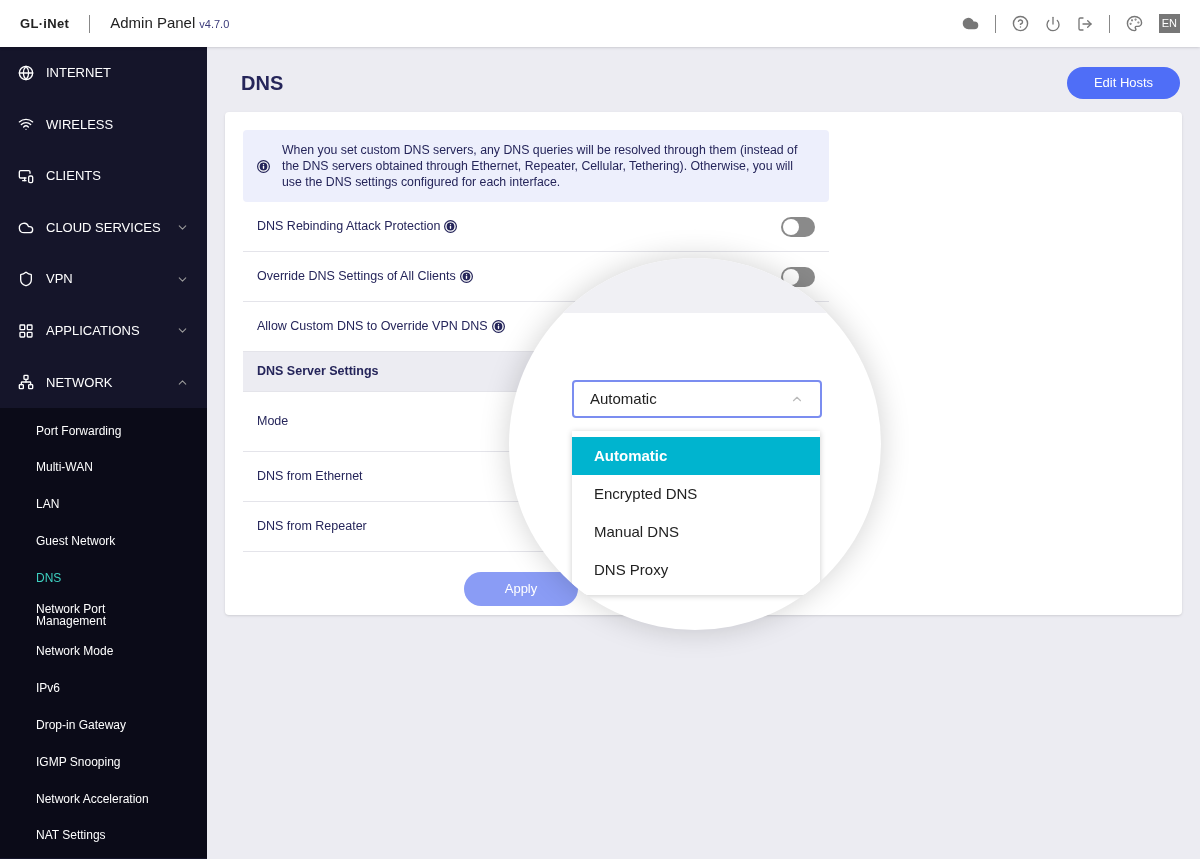  Describe the element at coordinates (153, 23) in the screenshot. I see `app-title: Admin Panel` at that location.